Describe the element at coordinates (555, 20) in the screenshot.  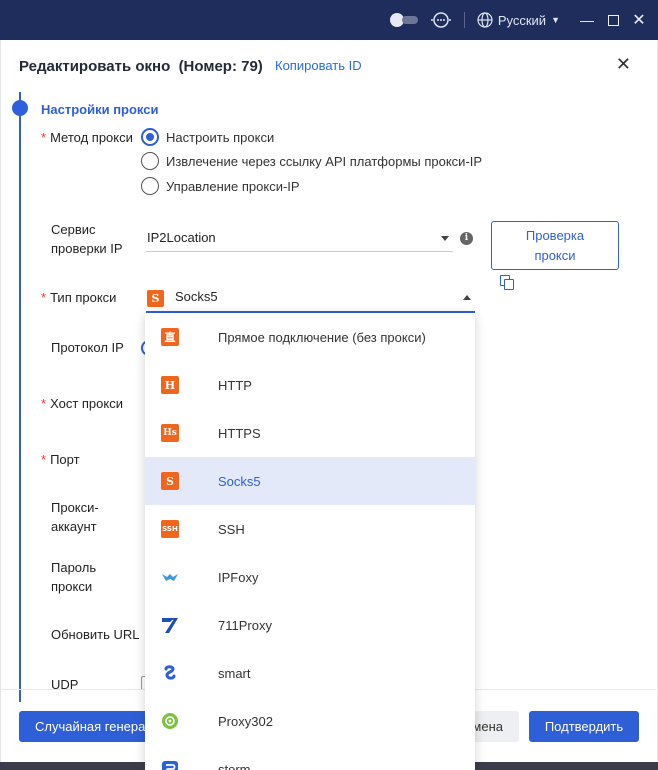
I see `chevron-down-icon: ▼` at that location.